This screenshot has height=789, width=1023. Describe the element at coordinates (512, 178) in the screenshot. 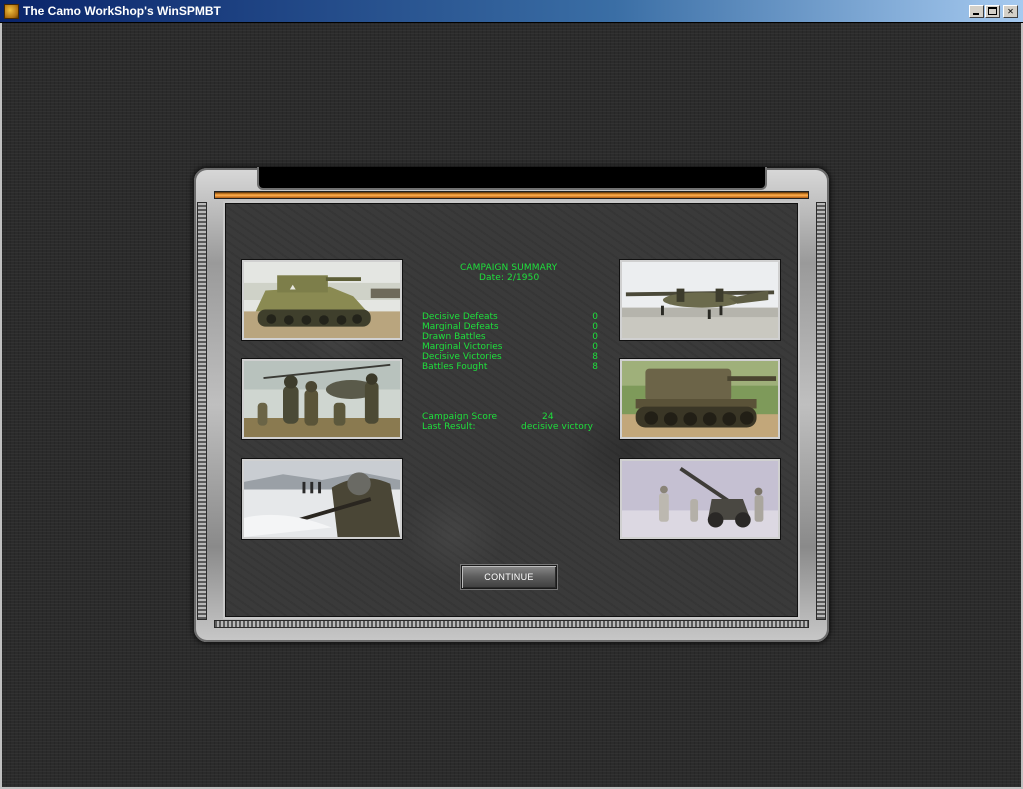

I see `panel-title-slot` at that location.